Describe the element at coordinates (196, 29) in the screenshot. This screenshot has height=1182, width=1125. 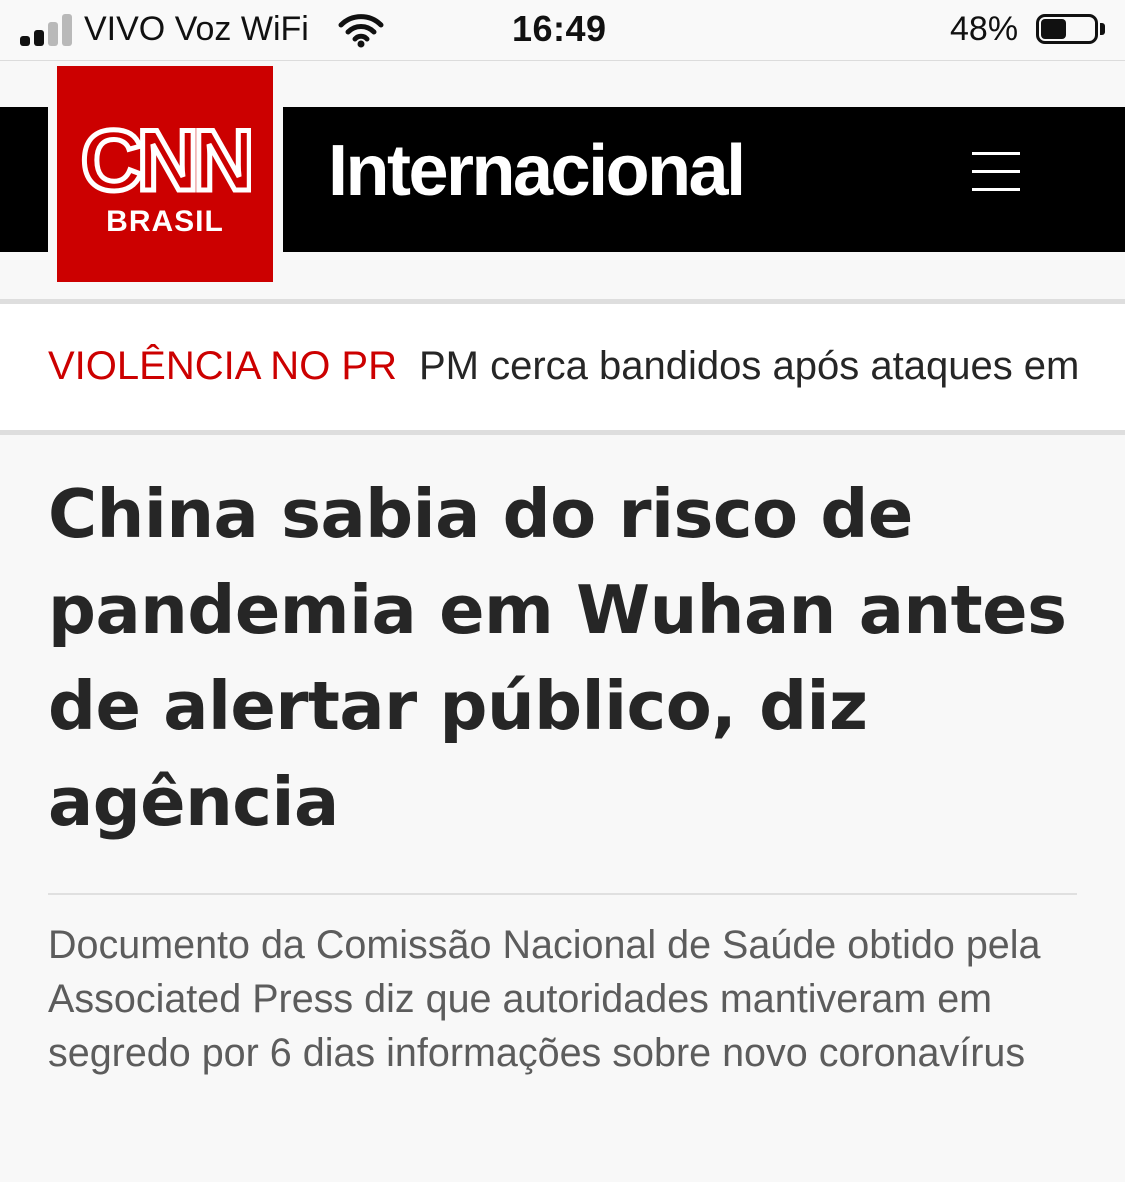
I see `carrier-name: VIVO Voz WiFi` at that location.